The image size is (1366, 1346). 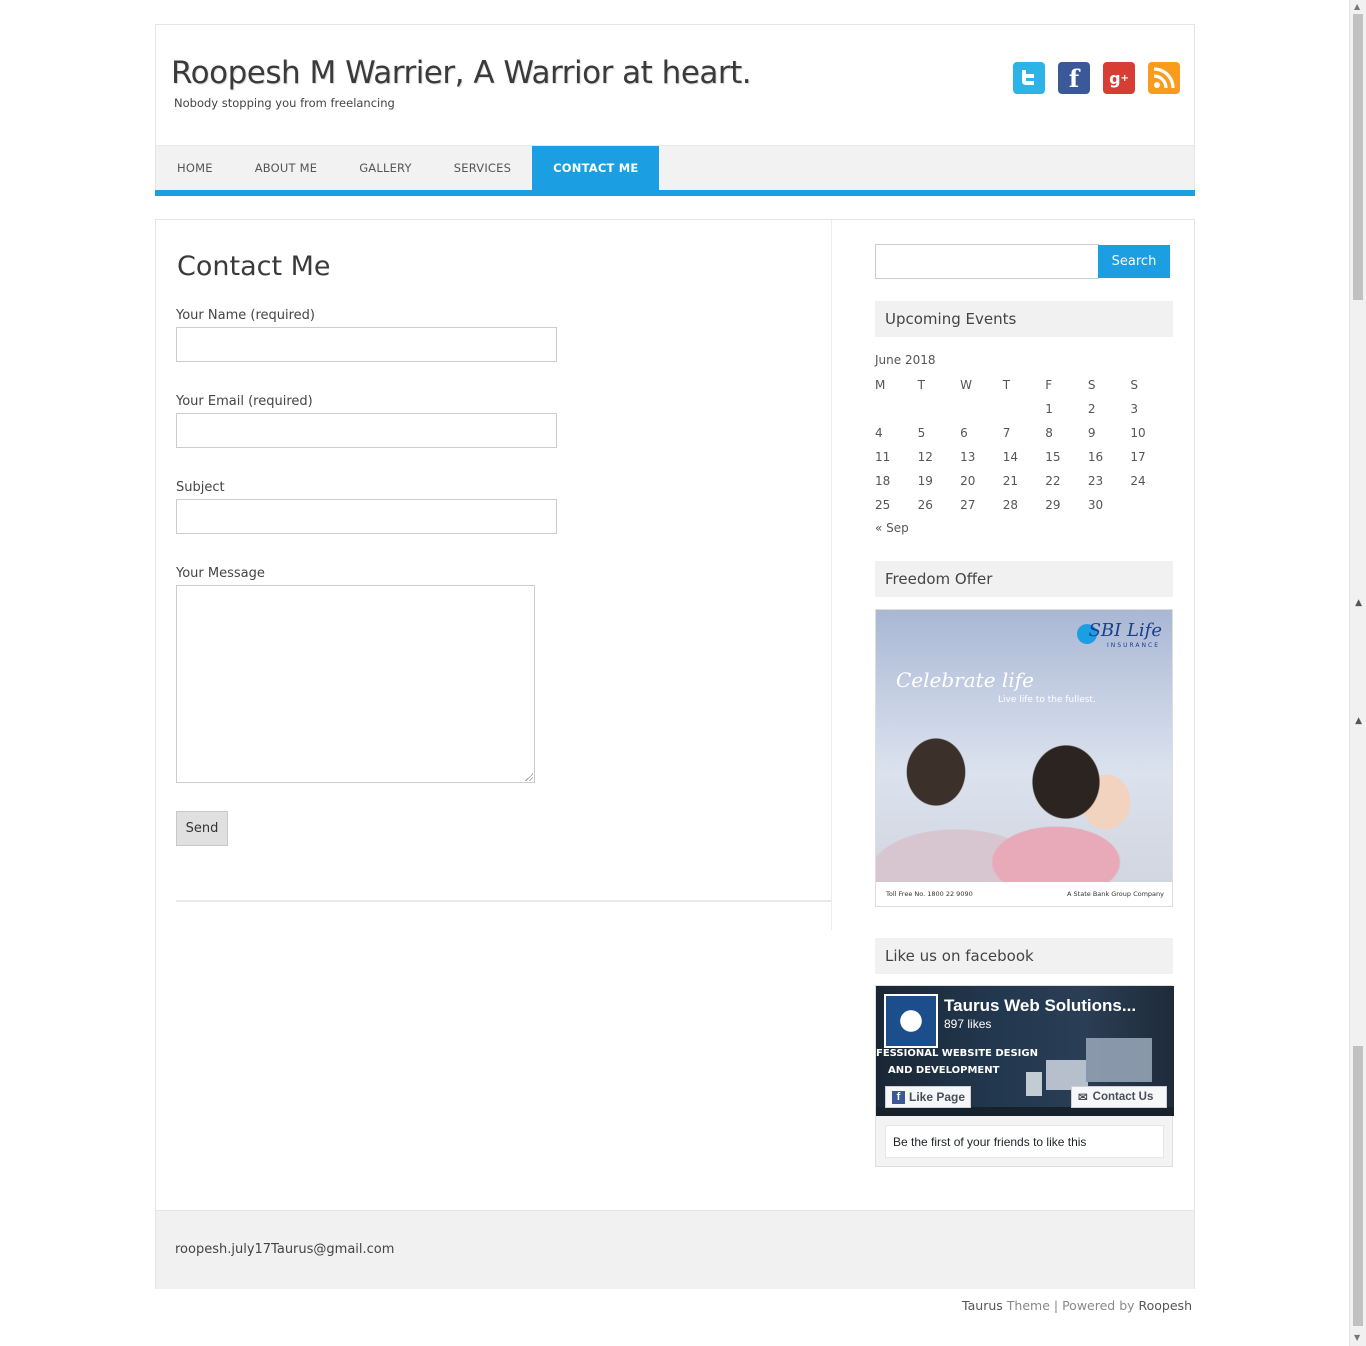 I want to click on subject-input, so click(x=366, y=516).